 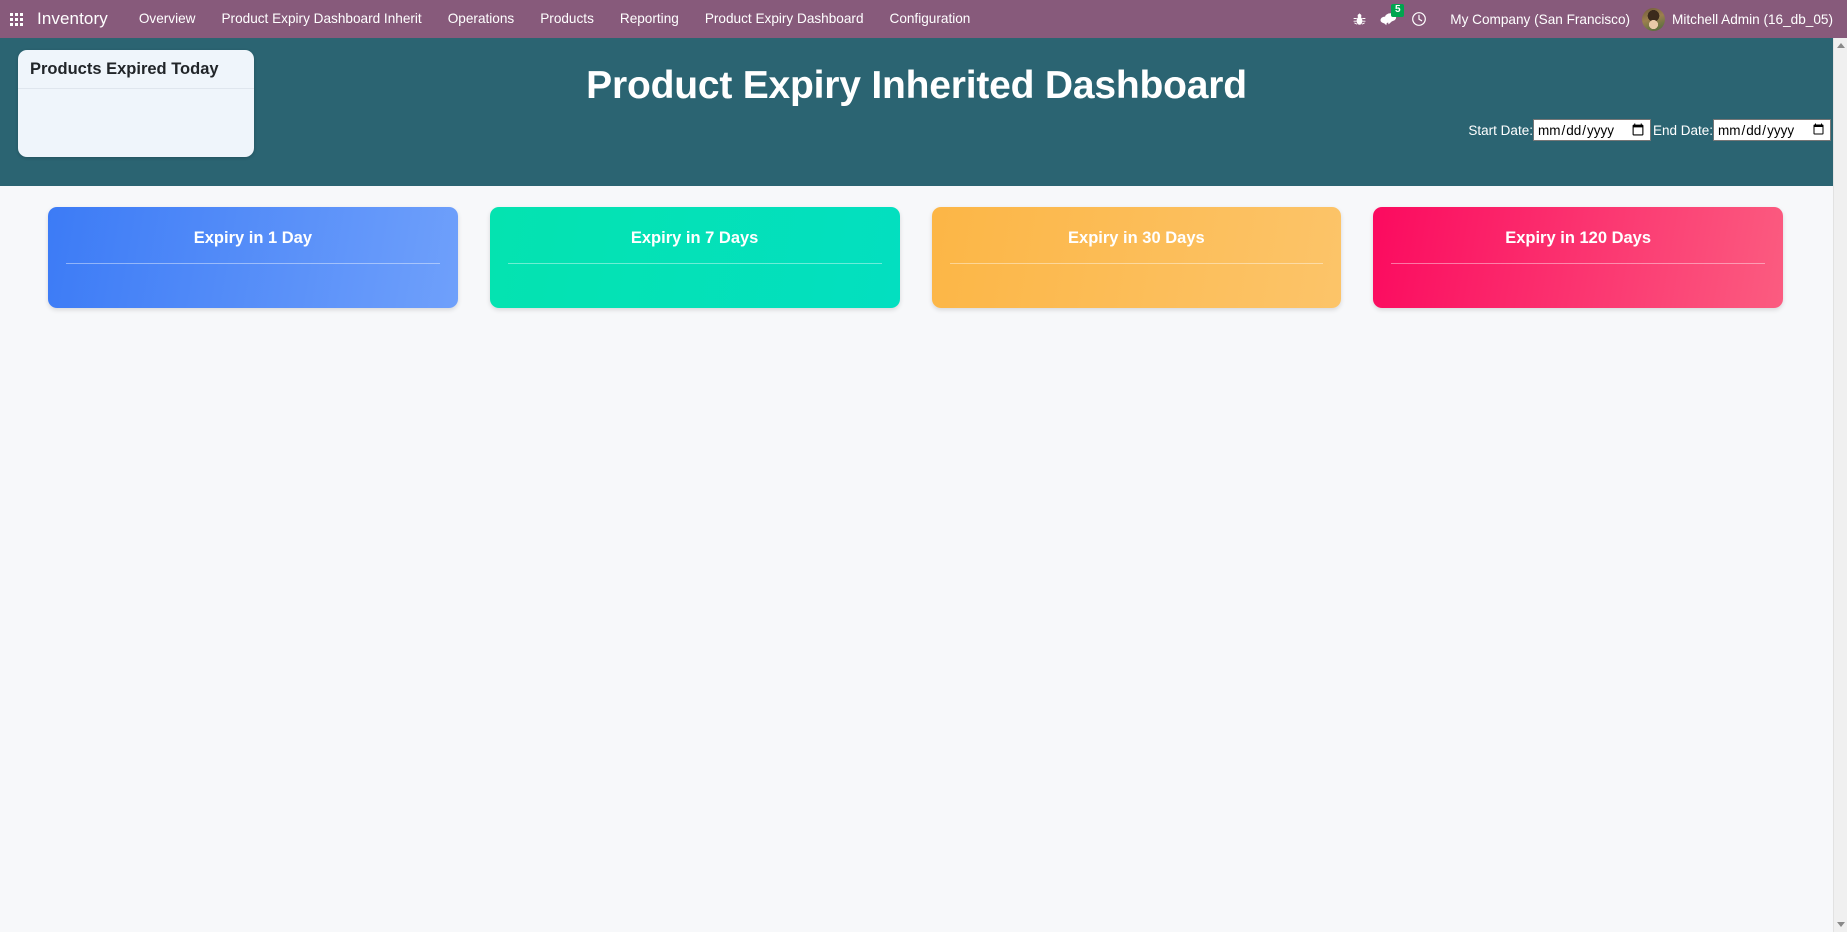 I want to click on user-name-label: Mitchell Admin (16_db_05), so click(x=1752, y=19).